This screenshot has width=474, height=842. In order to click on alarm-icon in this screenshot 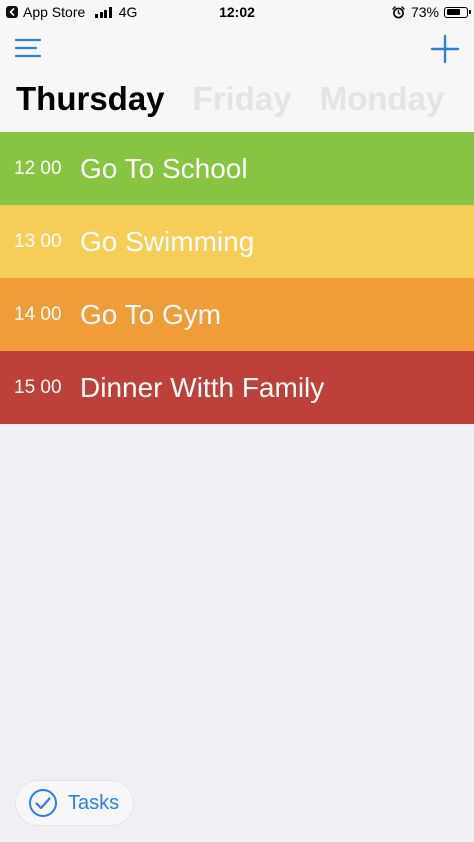, I will do `click(398, 12)`.